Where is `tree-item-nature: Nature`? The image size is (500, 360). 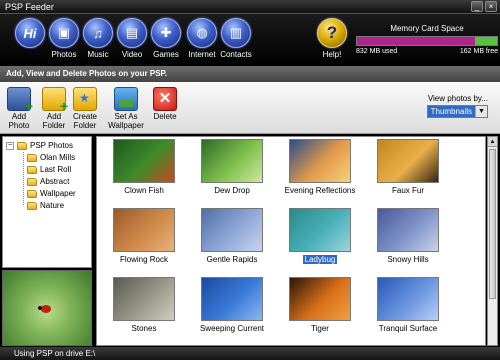
tree-item-nature: Nature is located at coordinates (45, 205).